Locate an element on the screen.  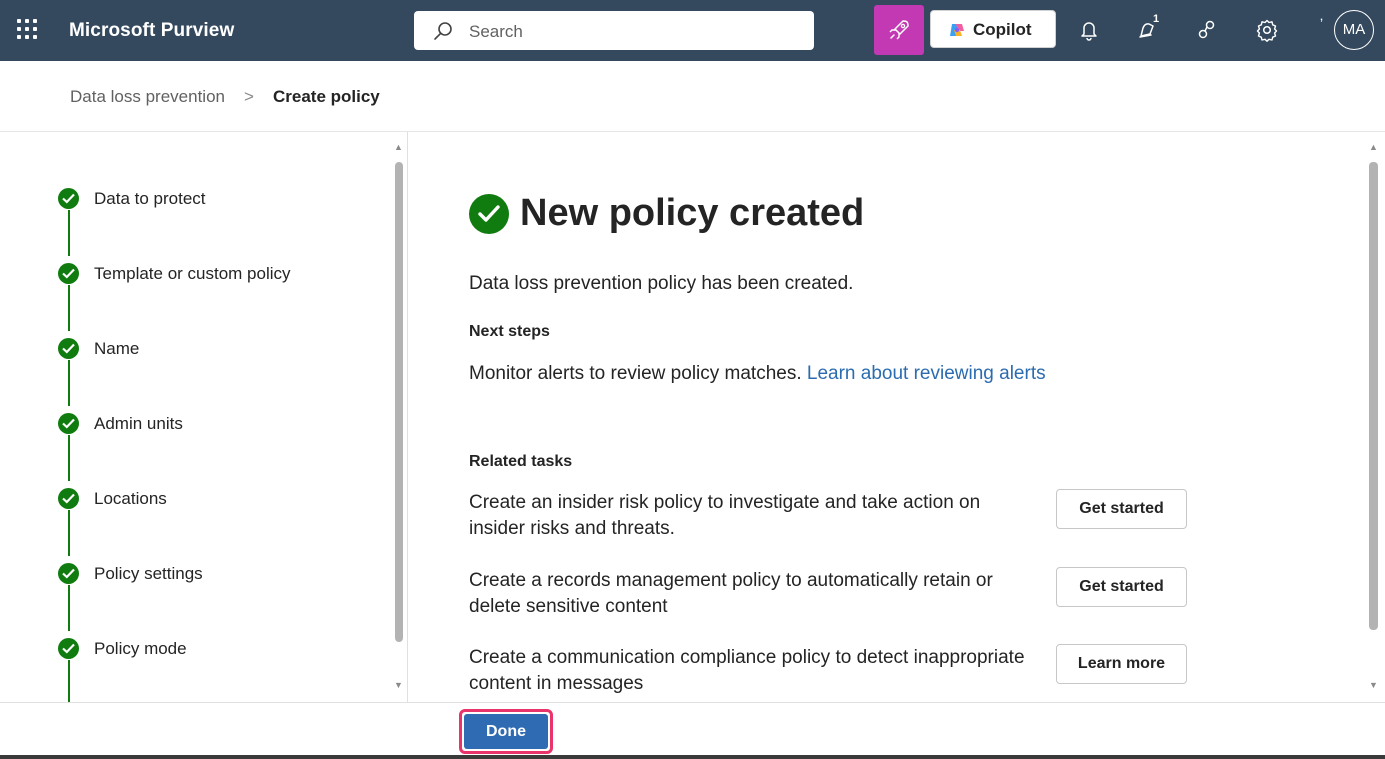
step-label: Data to protect is located at coordinates (150, 198).